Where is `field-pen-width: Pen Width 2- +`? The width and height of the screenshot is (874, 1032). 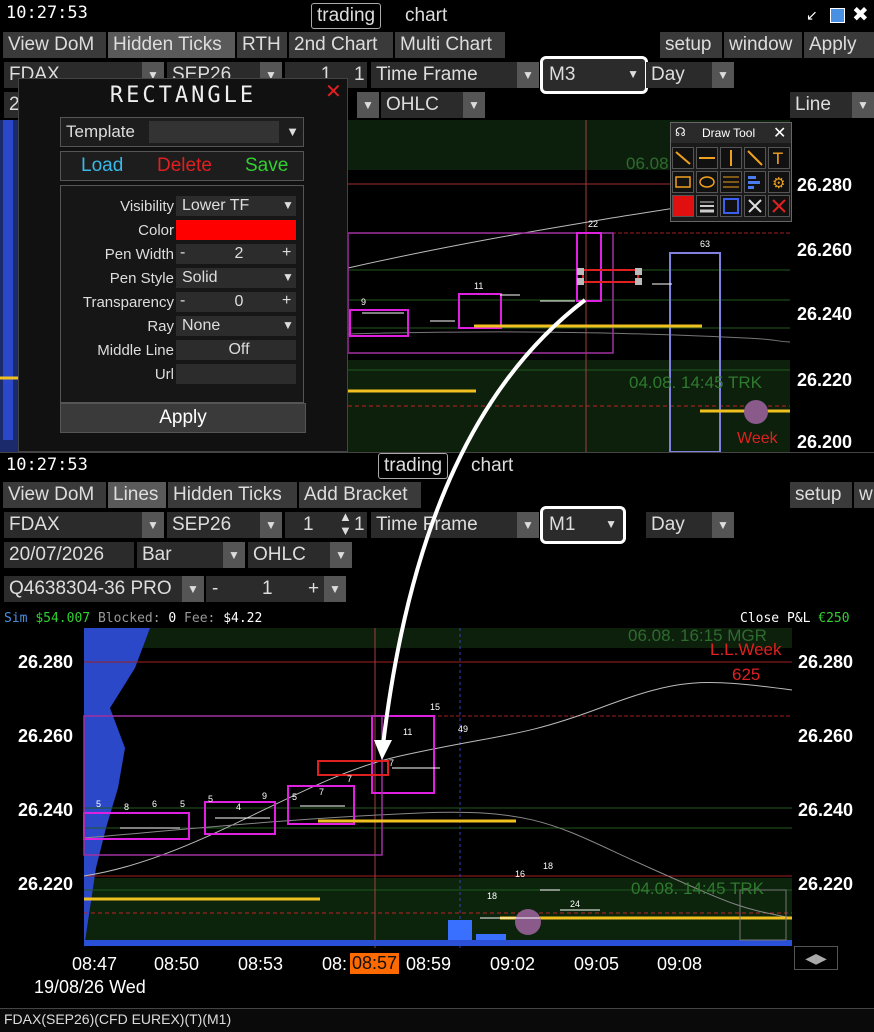
field-pen-width: Pen Width 2- + is located at coordinates (180, 255).